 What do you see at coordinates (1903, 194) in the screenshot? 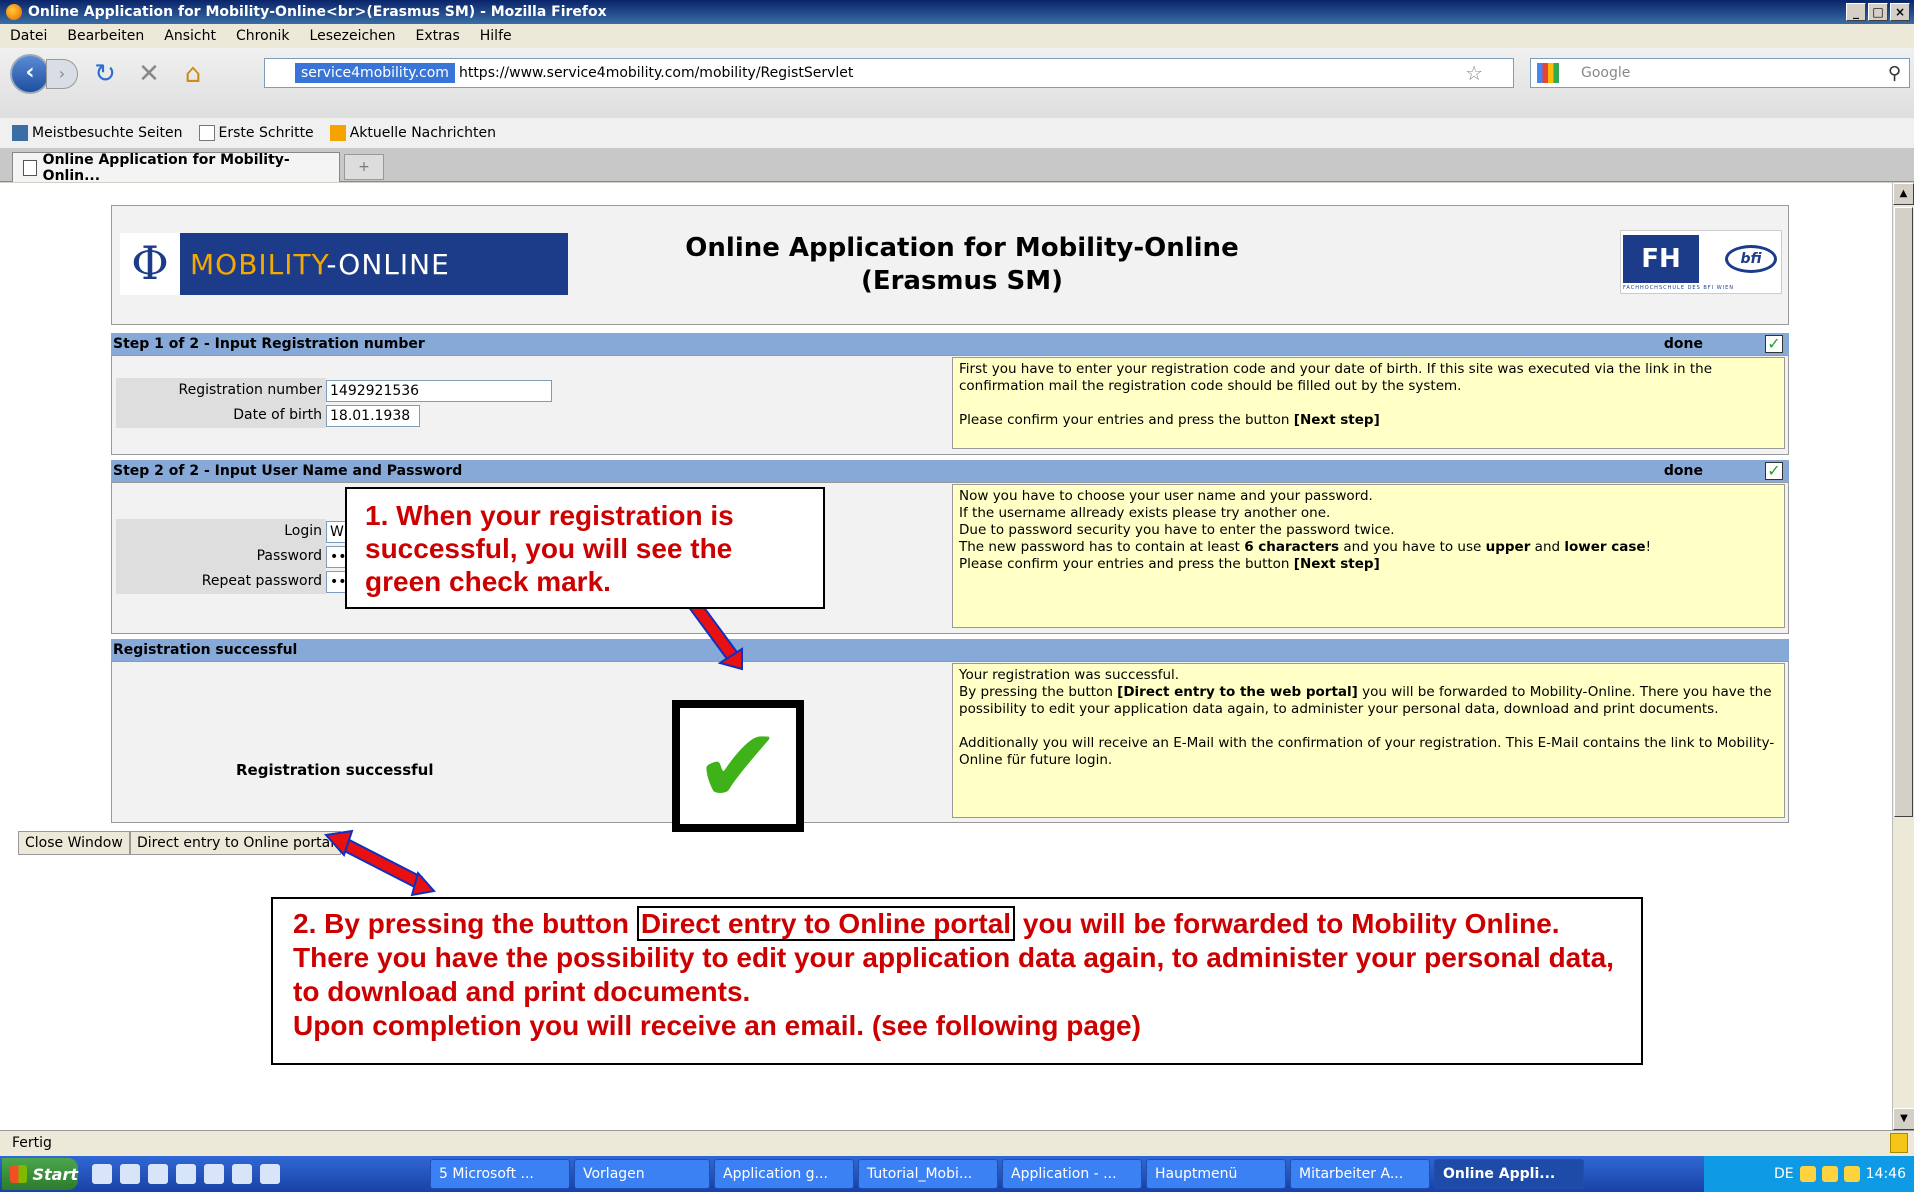
I see `scroll-up-icon: ▲` at bounding box center [1903, 194].